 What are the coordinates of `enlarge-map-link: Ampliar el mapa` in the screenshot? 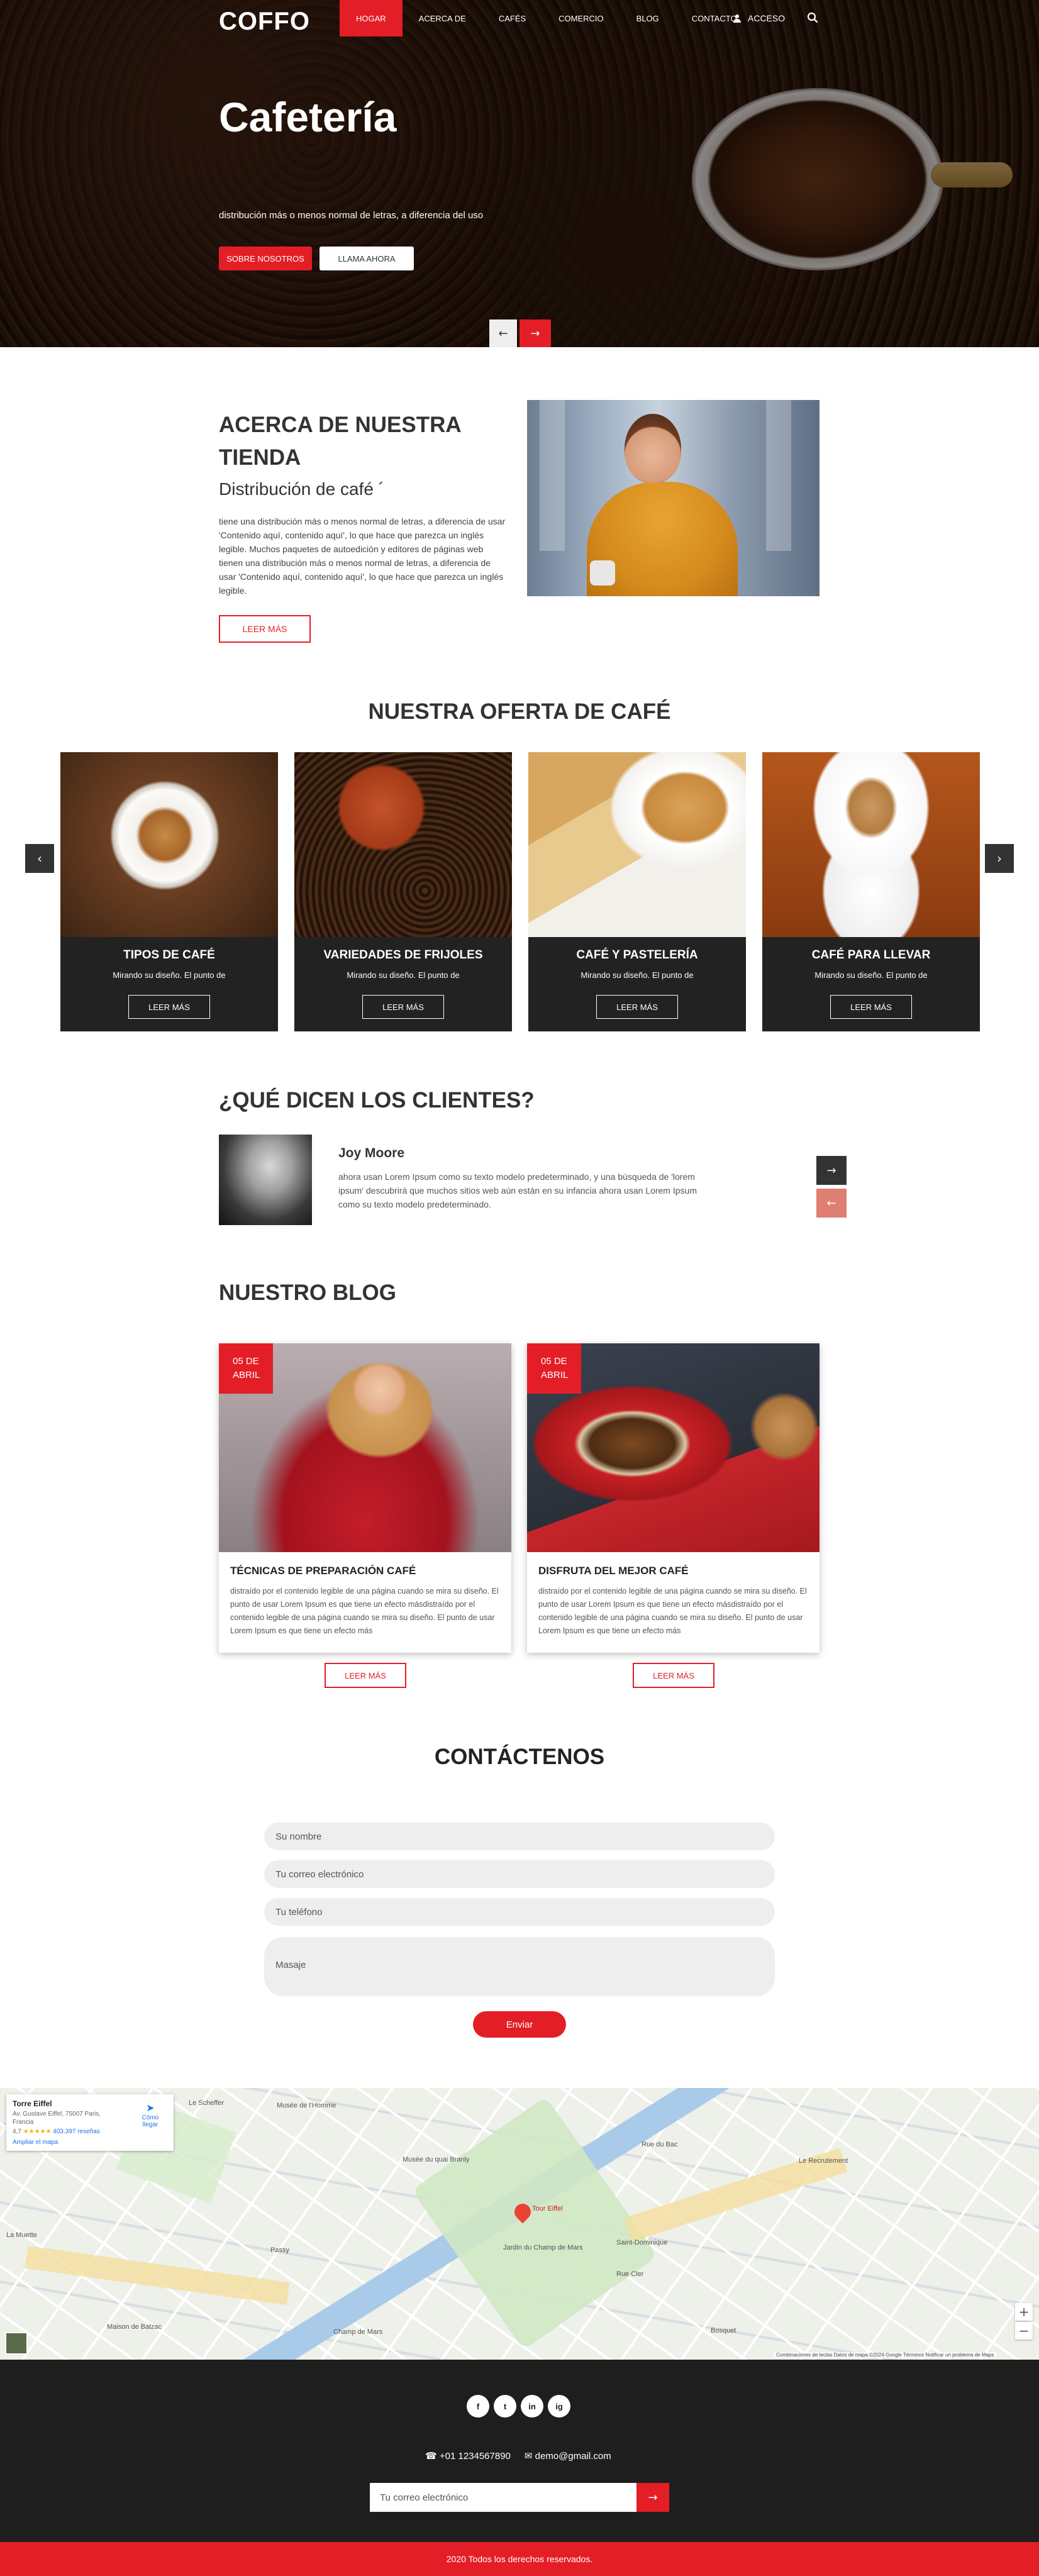 It's located at (90, 2142).